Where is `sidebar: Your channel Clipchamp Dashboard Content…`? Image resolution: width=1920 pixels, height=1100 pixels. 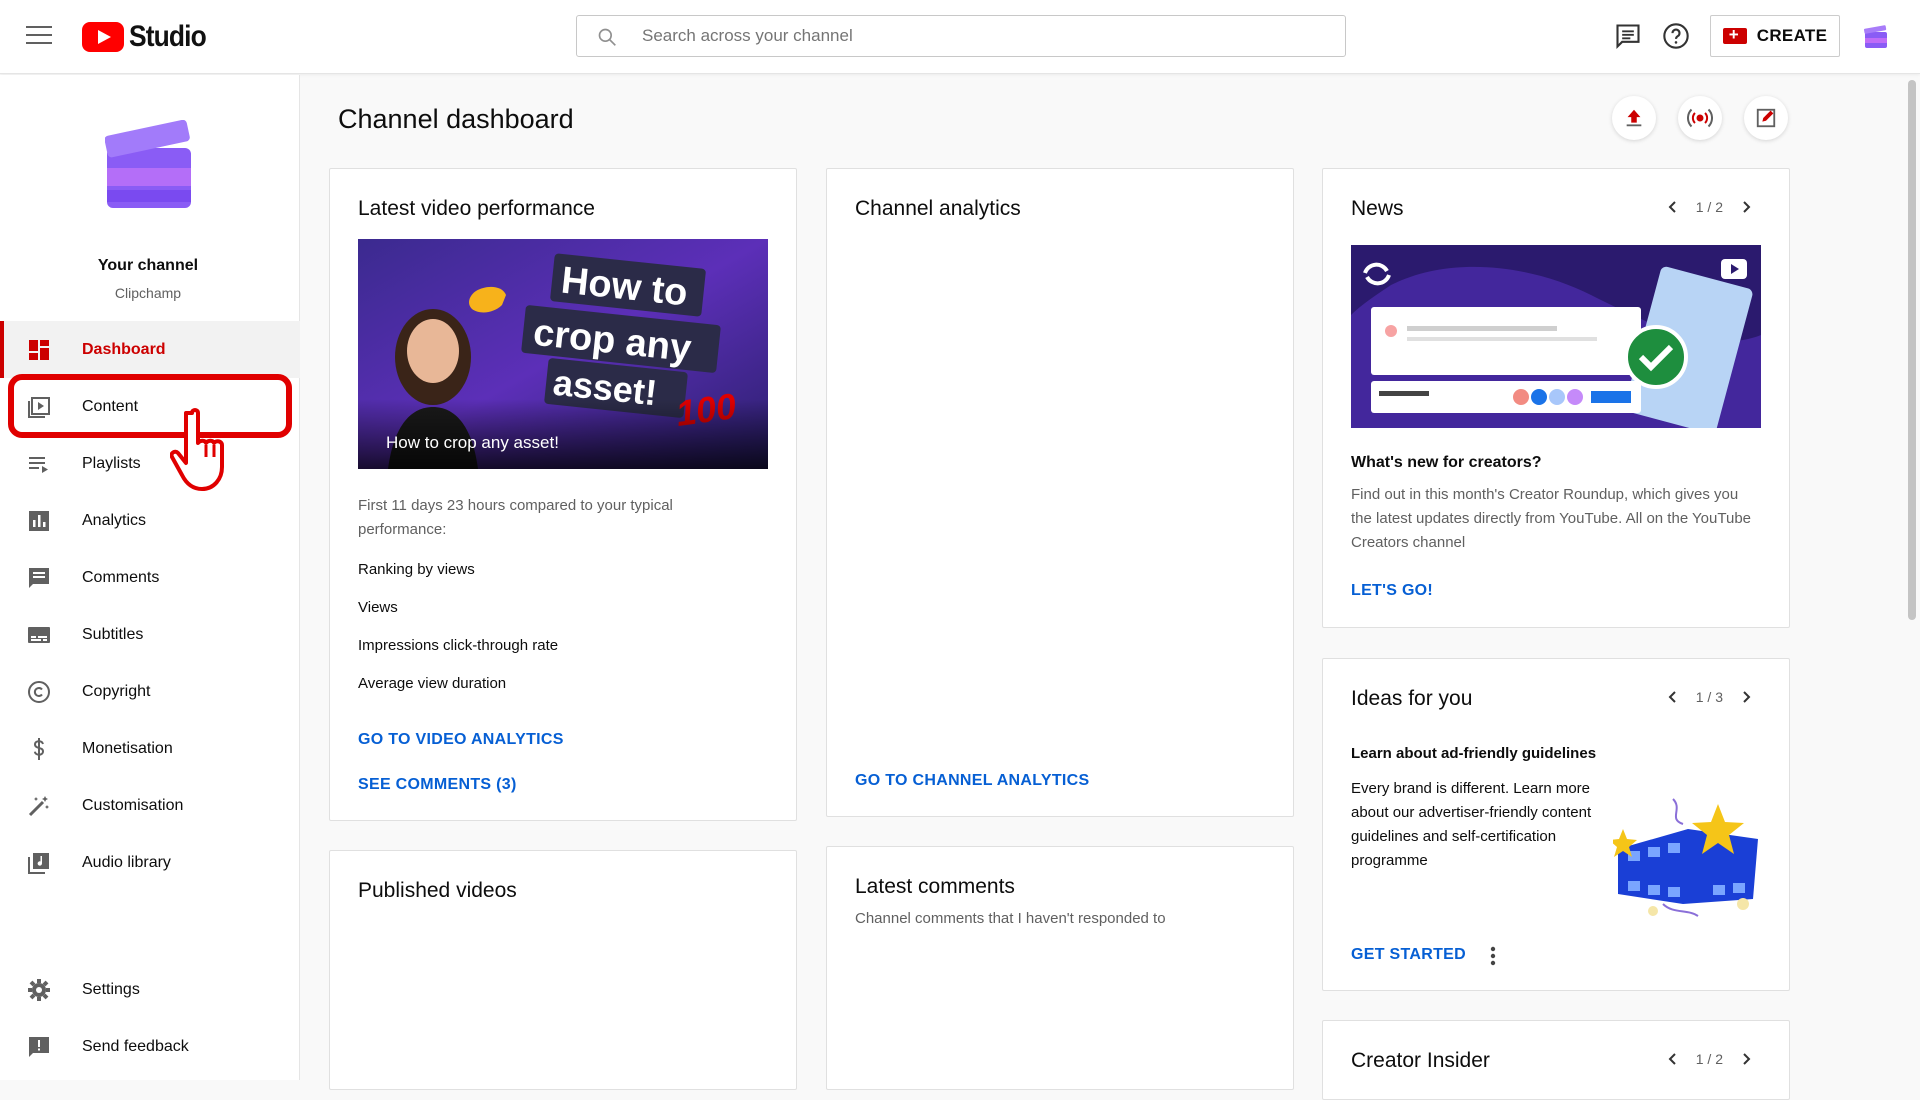 sidebar: Your channel Clipchamp Dashboard Content… is located at coordinates (150, 577).